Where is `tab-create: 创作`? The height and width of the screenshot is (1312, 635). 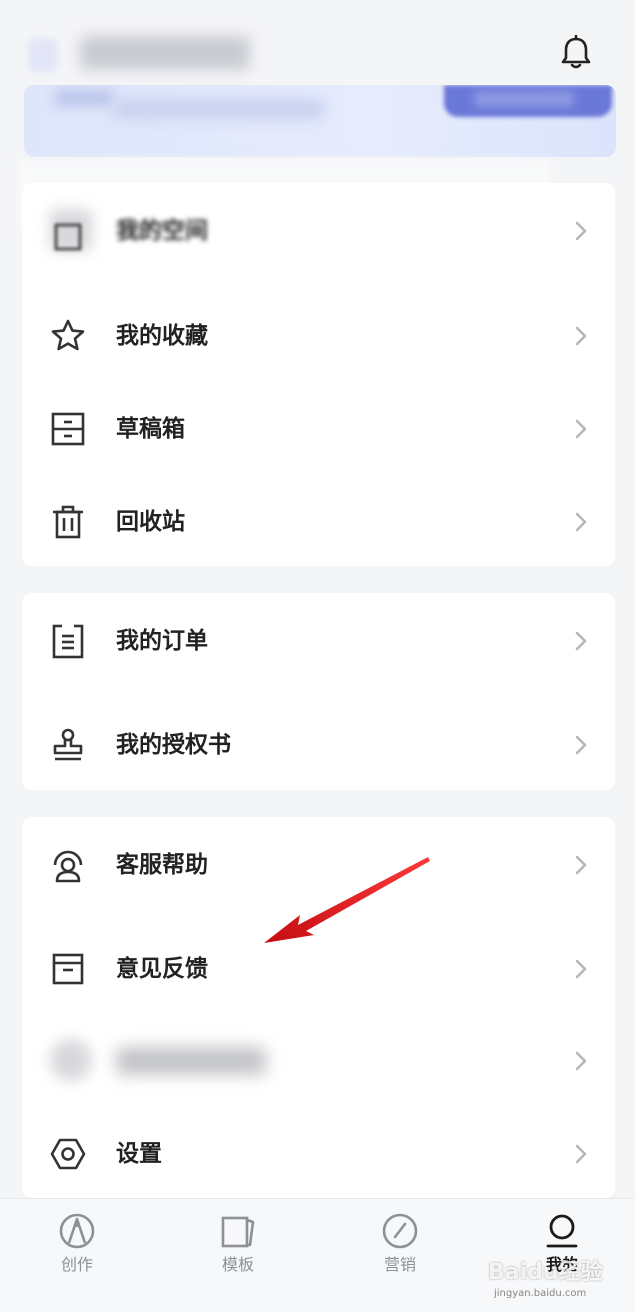 tab-create: 创作 is located at coordinates (77, 1246).